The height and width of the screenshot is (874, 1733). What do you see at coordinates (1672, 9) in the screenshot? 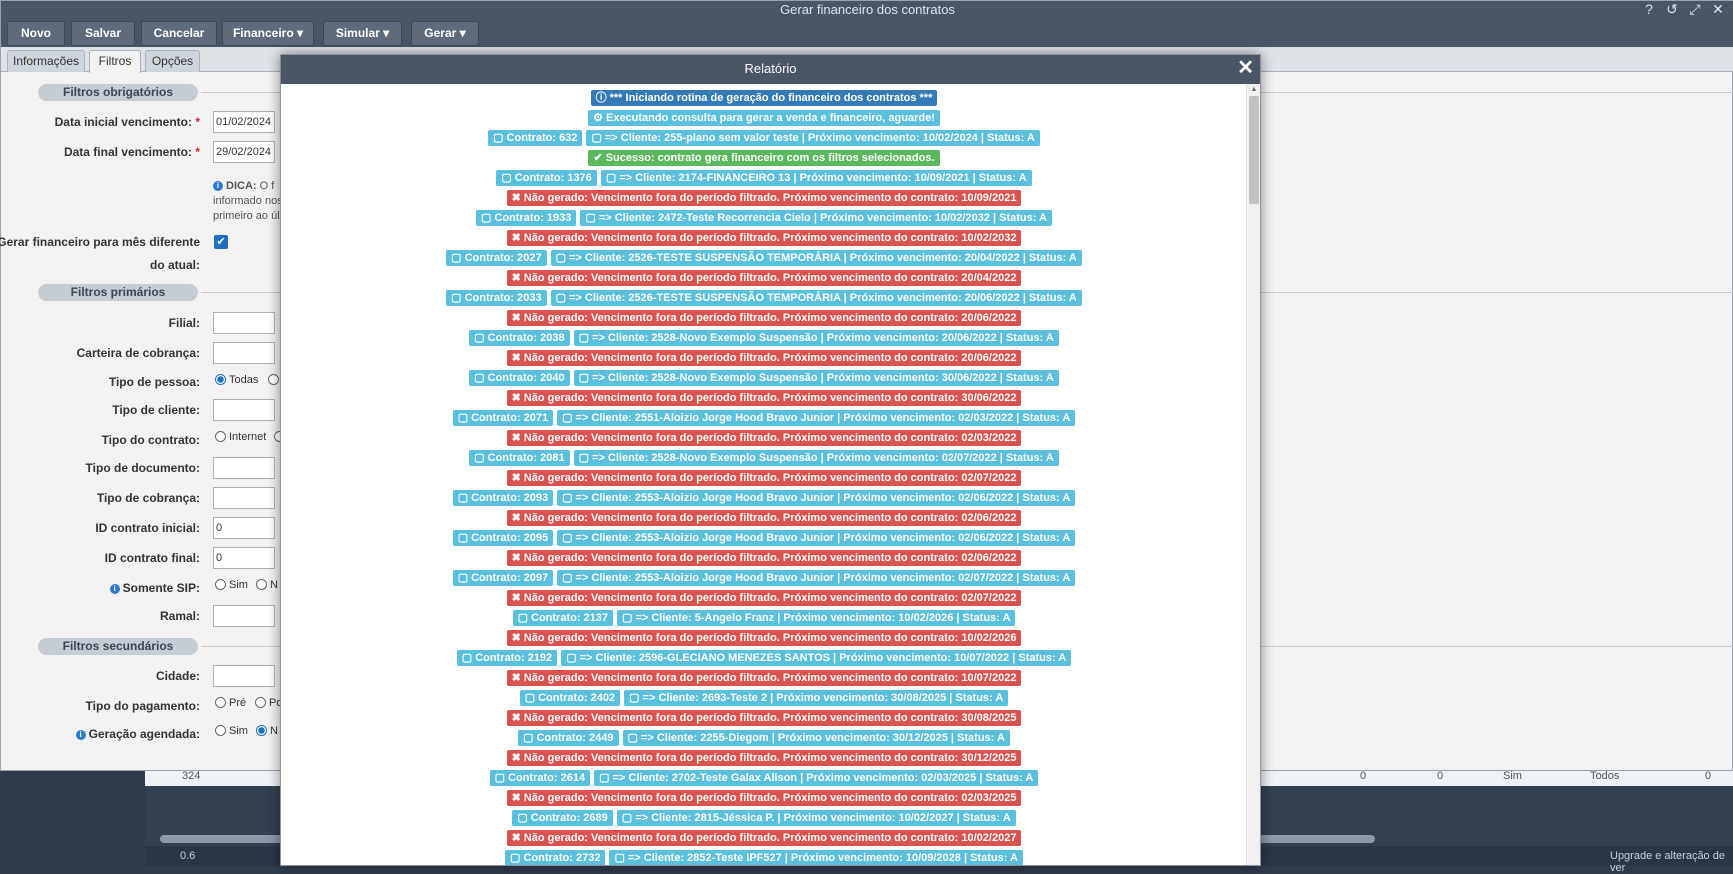
I see `history-icon: ↺` at bounding box center [1672, 9].